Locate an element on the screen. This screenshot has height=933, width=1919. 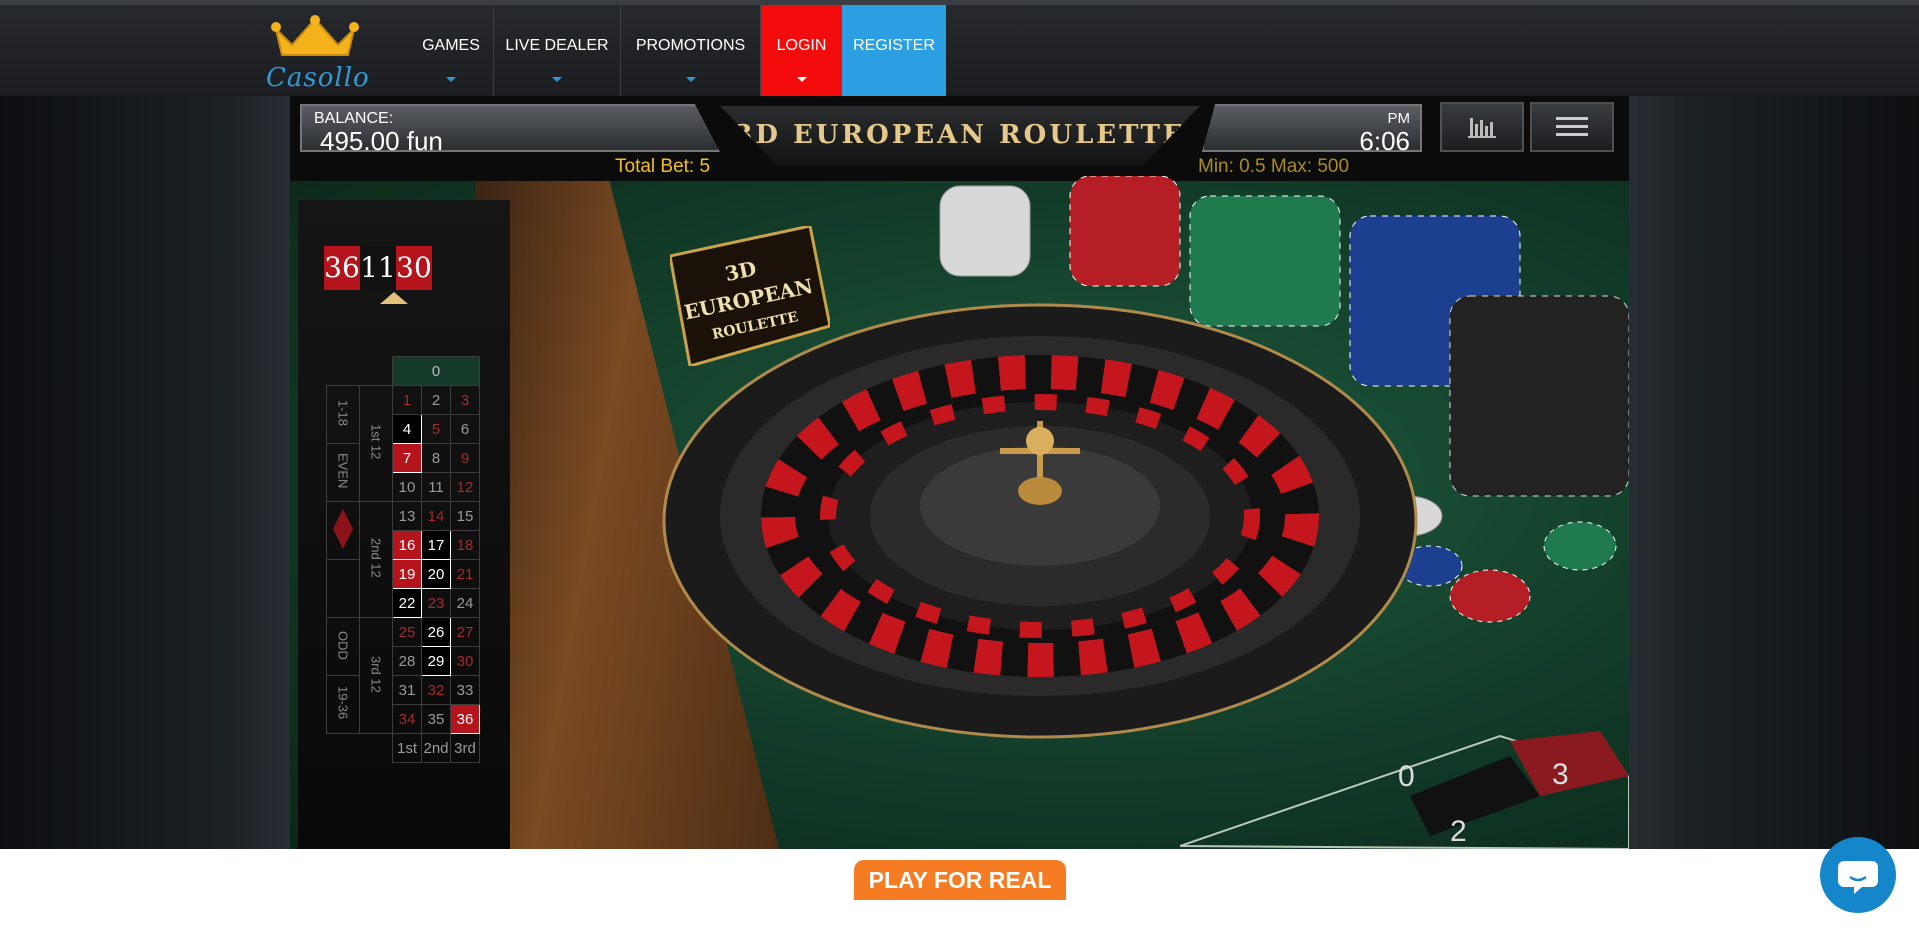
bet-odd: ODD is located at coordinates (343, 646).